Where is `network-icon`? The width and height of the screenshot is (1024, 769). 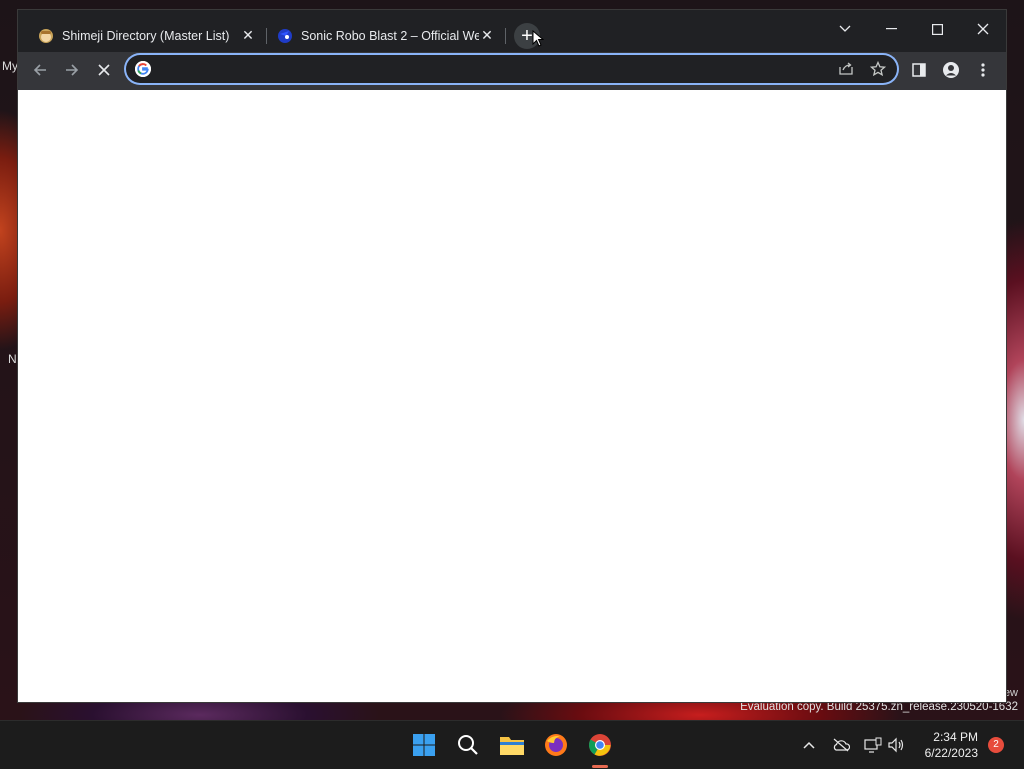
network-icon is located at coordinates (873, 745).